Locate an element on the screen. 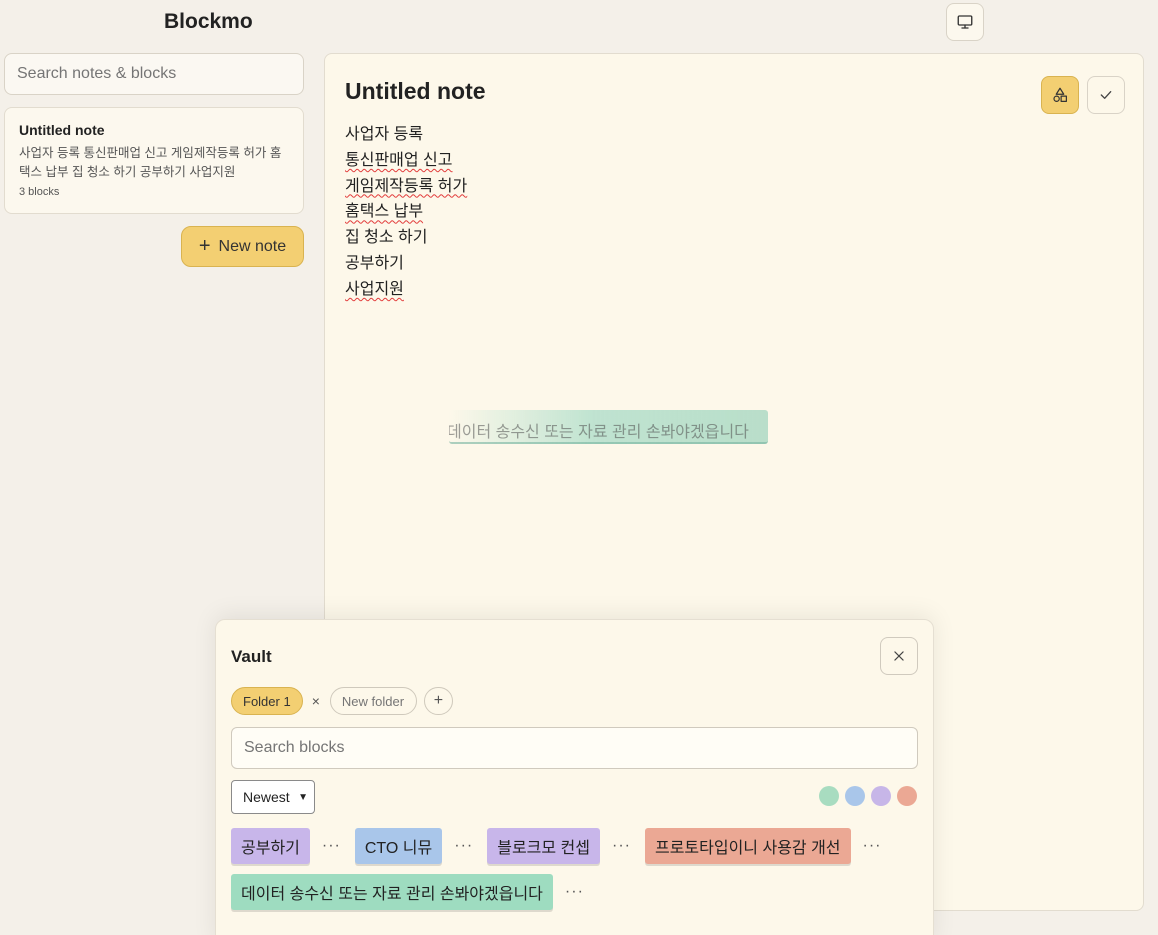  dragging-block: 데이터 송수신 또는 자료 관리 손봐야겠읍니다 is located at coordinates (608, 427).